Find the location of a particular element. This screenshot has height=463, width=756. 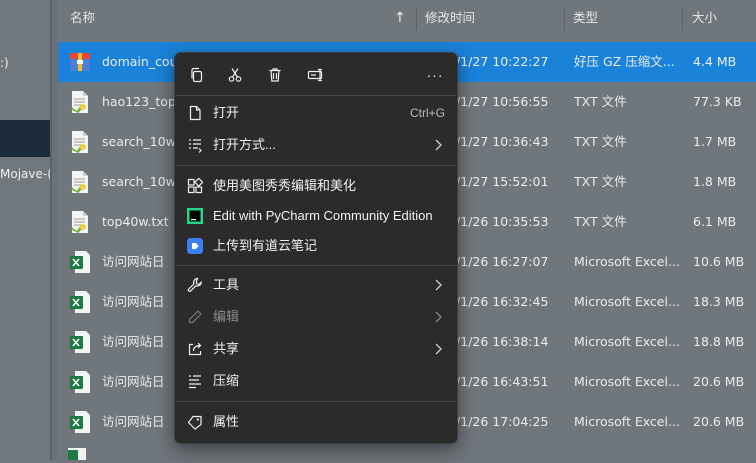

meitu-icon is located at coordinates (195, 186).